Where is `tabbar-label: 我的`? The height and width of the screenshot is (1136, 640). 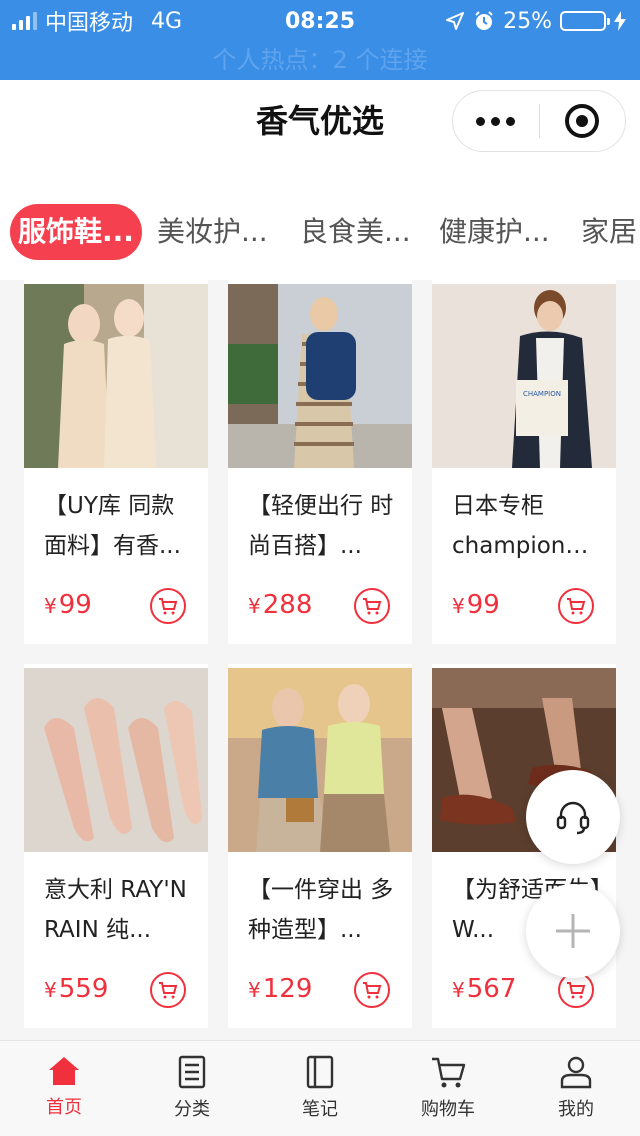
tabbar-label: 我的 is located at coordinates (576, 1109).